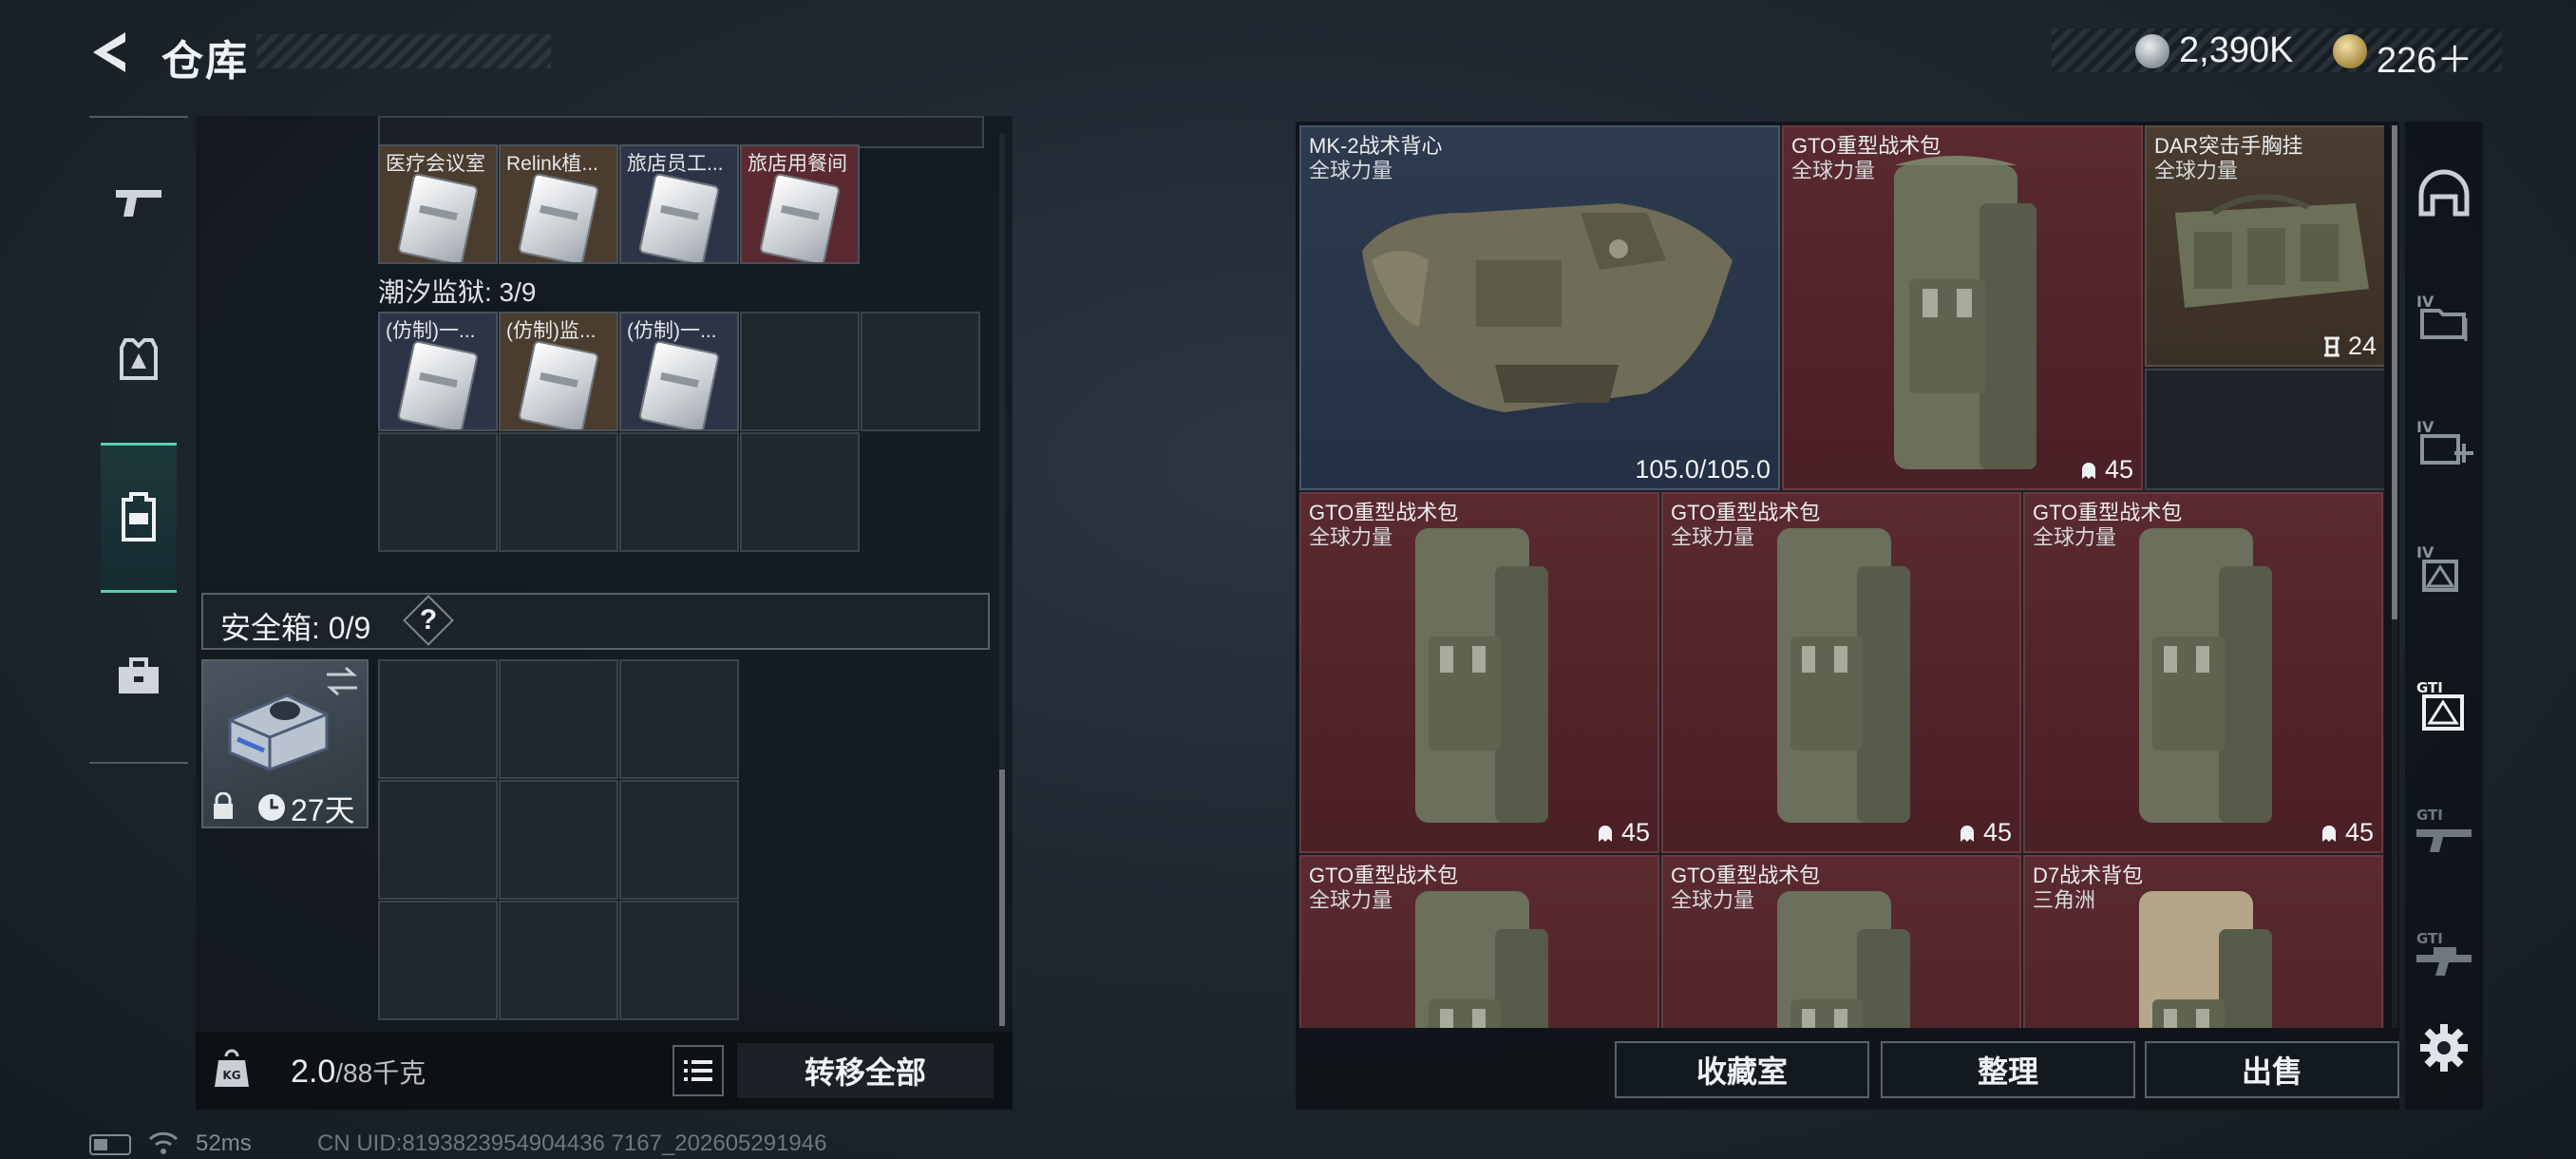 This screenshot has height=1159, width=2576. What do you see at coordinates (2394, 372) in the screenshot?
I see `inventory-scroll-thumb` at bounding box center [2394, 372].